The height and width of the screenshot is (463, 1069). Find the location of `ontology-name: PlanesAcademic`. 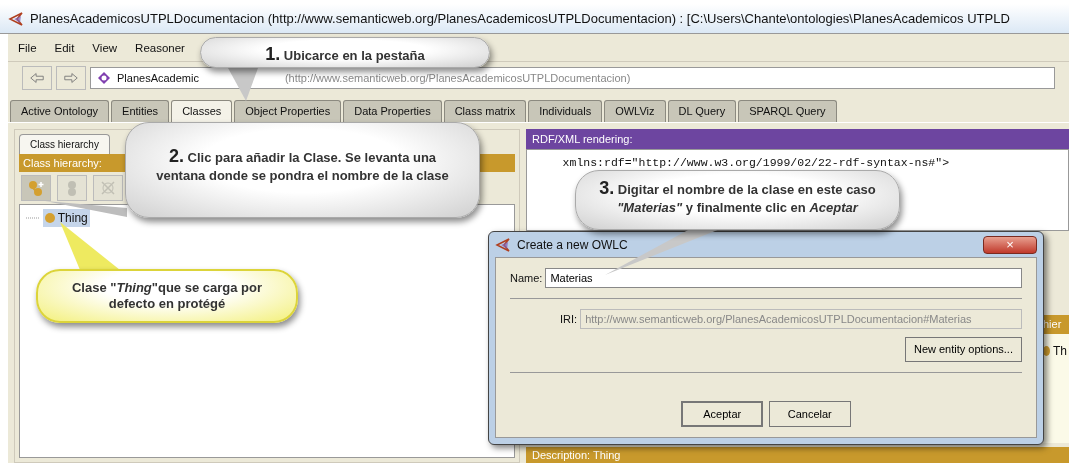

ontology-name: PlanesAcademic is located at coordinates (158, 78).